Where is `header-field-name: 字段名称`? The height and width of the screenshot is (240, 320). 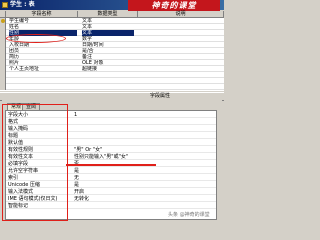
header-field-name: 字段名称 is located at coordinates (42, 14).